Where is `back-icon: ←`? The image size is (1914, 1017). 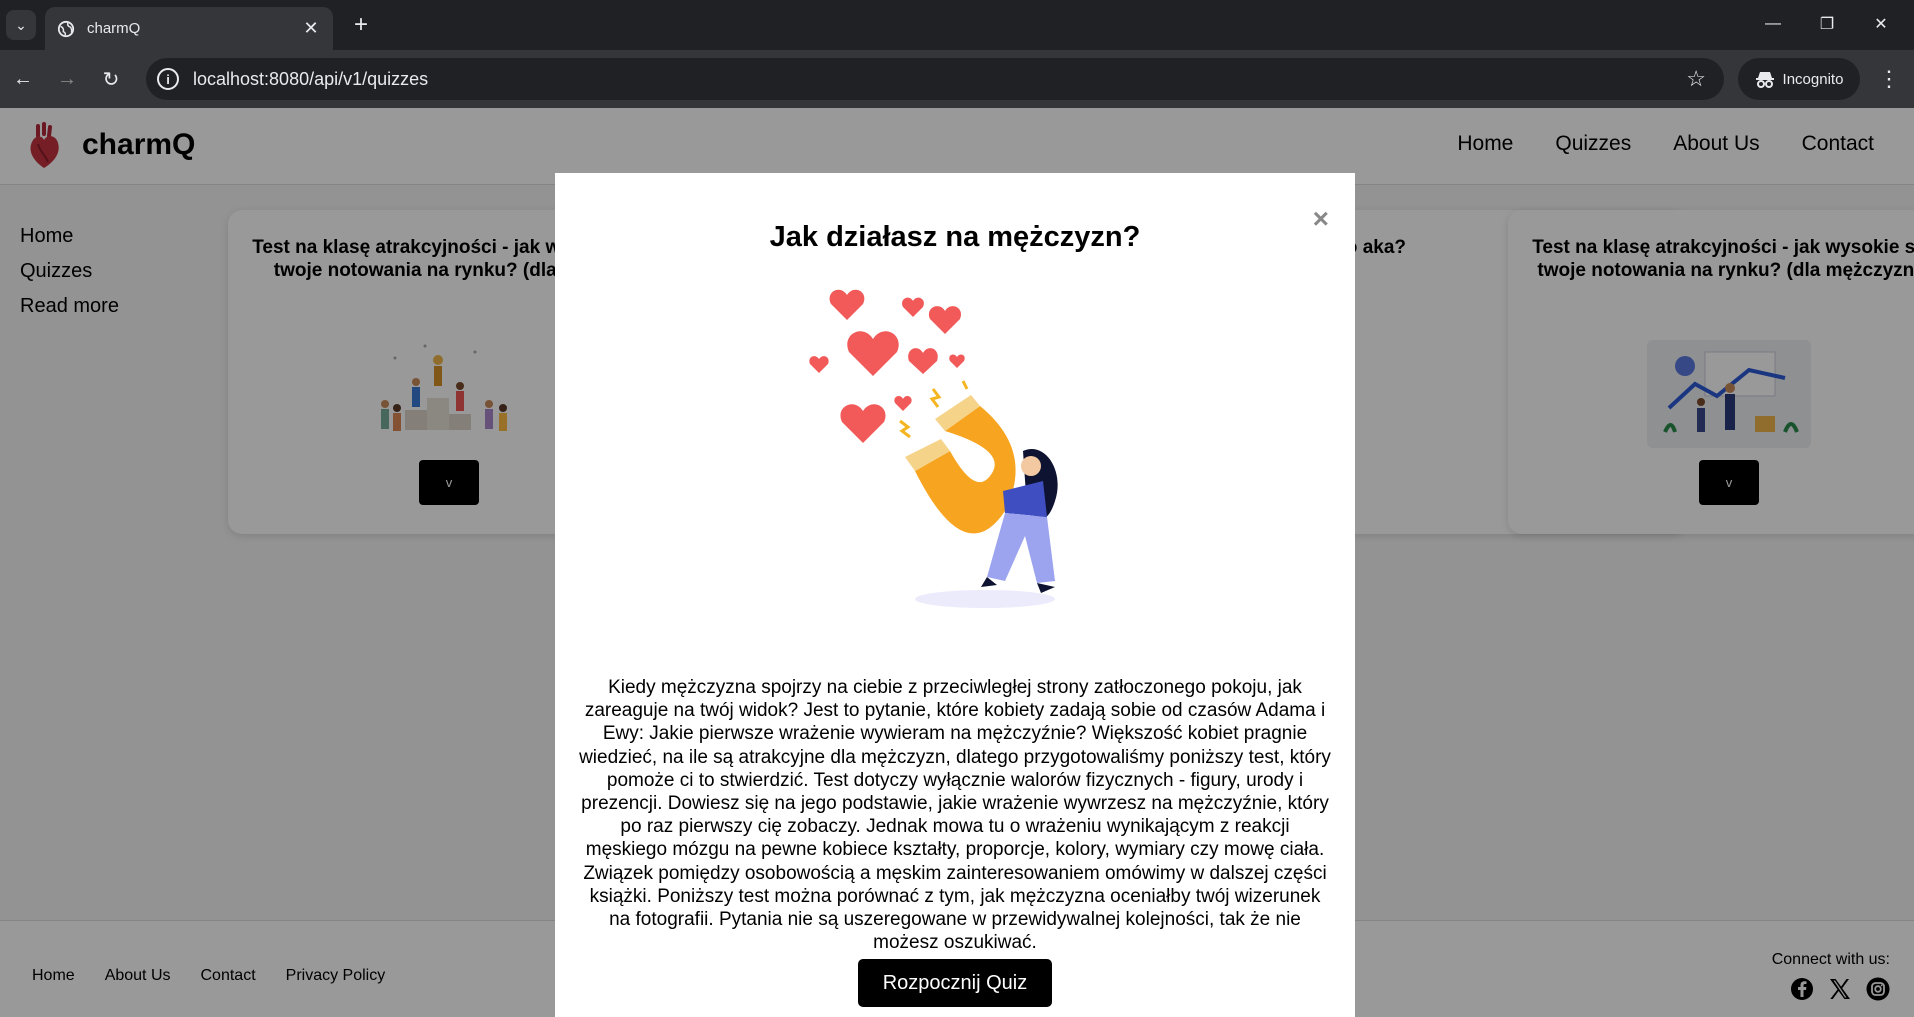 back-icon: ← is located at coordinates (23, 79).